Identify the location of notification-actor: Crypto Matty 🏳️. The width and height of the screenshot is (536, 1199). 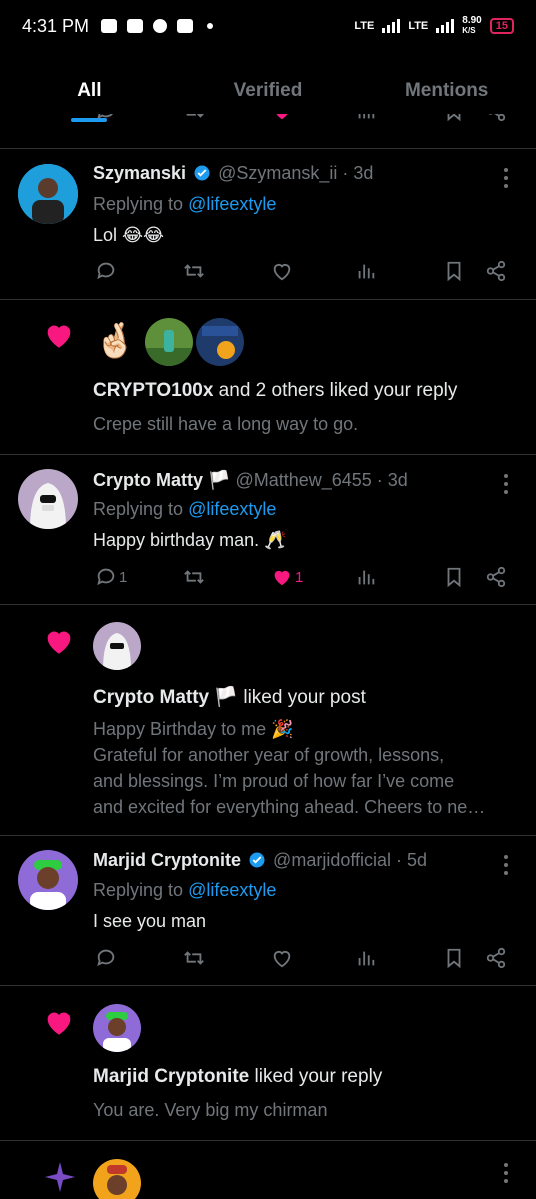
(165, 697).